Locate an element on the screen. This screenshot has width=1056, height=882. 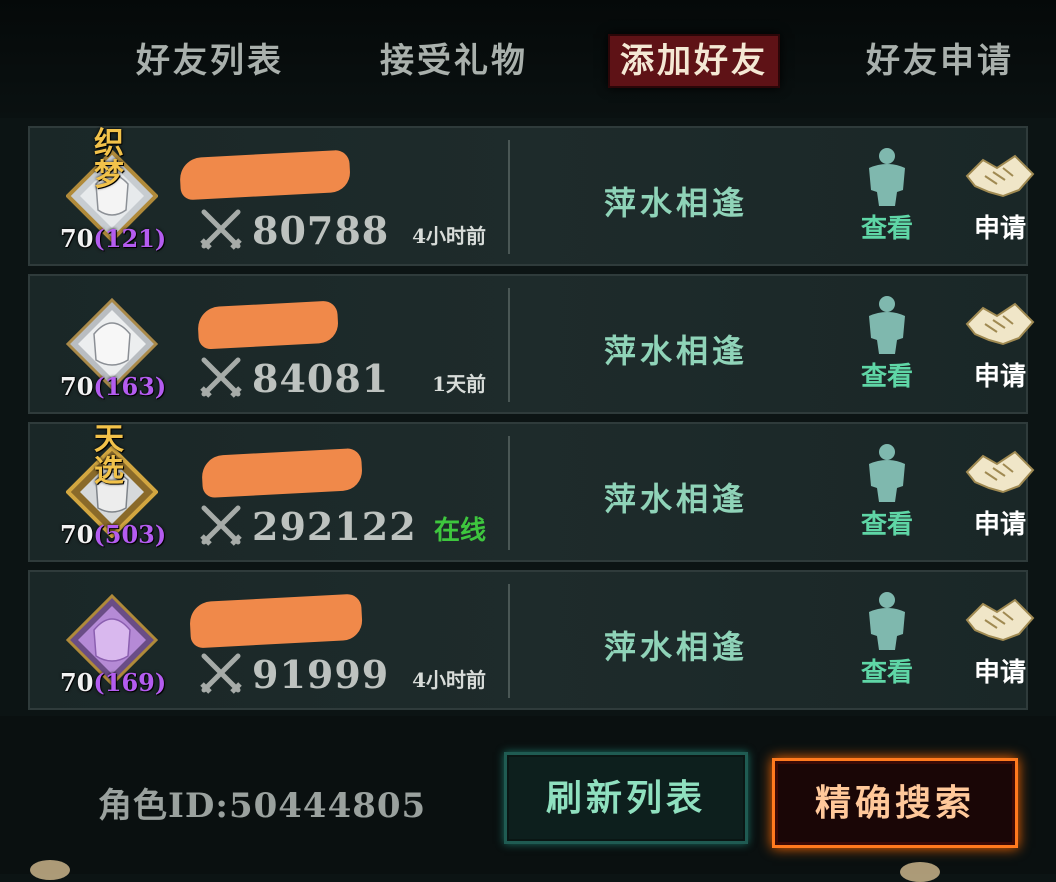
combat-power: 292122 is located at coordinates (334, 526).